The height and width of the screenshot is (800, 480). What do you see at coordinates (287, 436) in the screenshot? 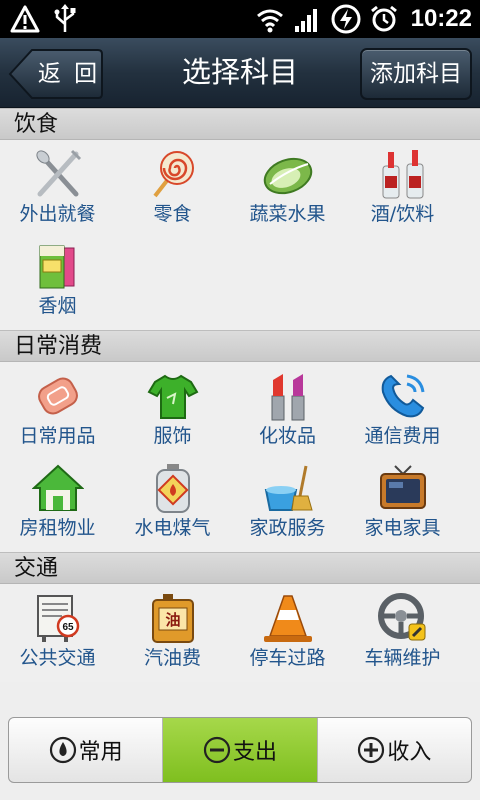
I see `category-label: 化妆品` at bounding box center [287, 436].